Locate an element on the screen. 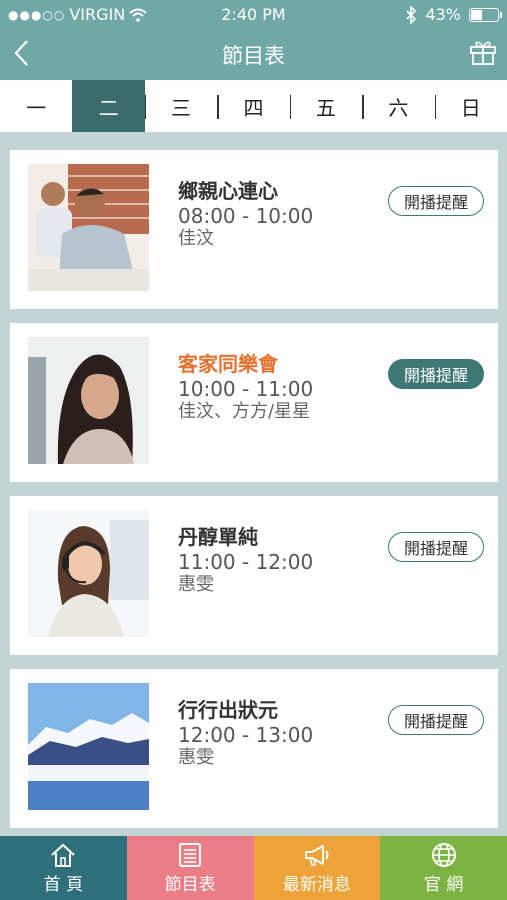  program-title: 行行出狀元 is located at coordinates (228, 710).